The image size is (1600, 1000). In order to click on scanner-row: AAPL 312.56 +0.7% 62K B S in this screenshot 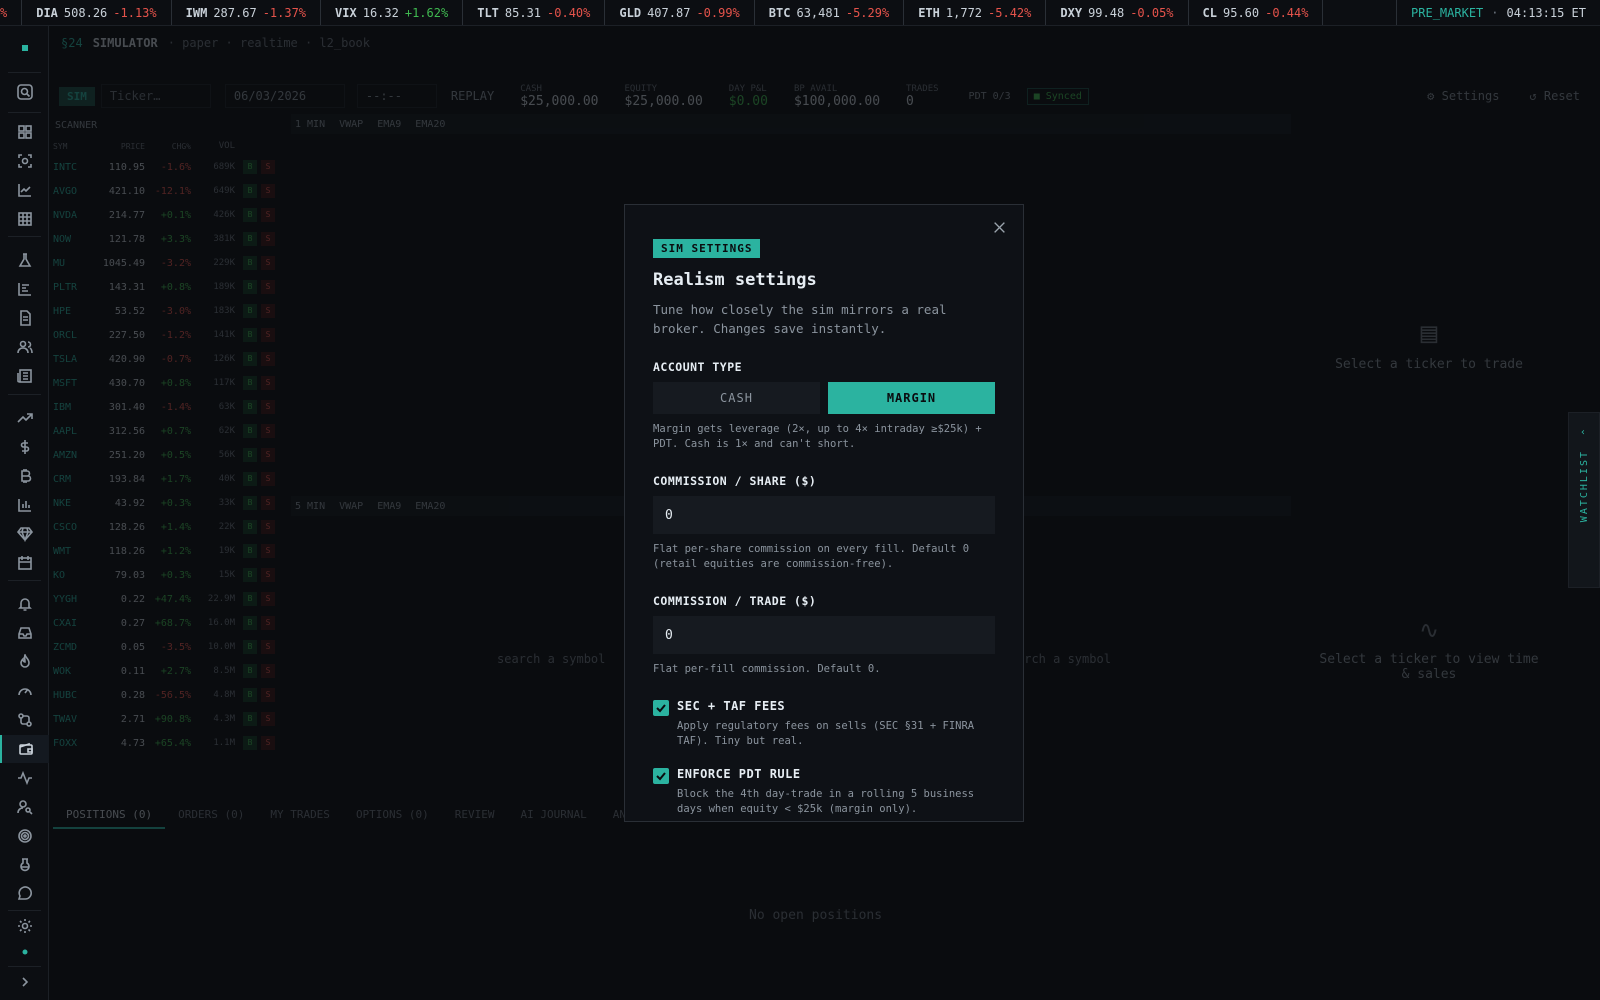, I will do `click(171, 431)`.